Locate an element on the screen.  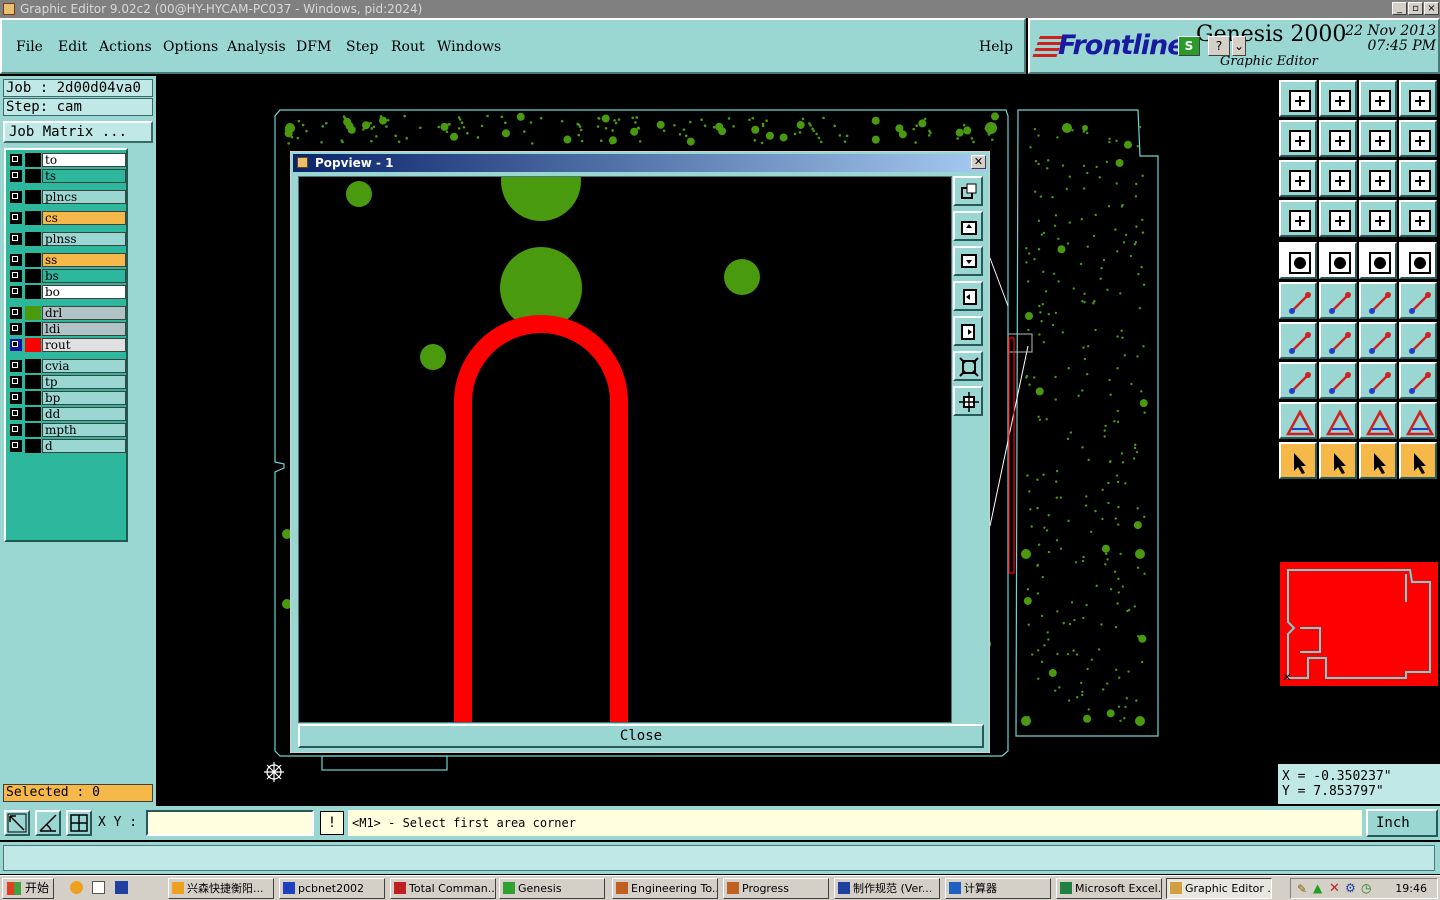
popview-close-button: Close is located at coordinates (641, 736).